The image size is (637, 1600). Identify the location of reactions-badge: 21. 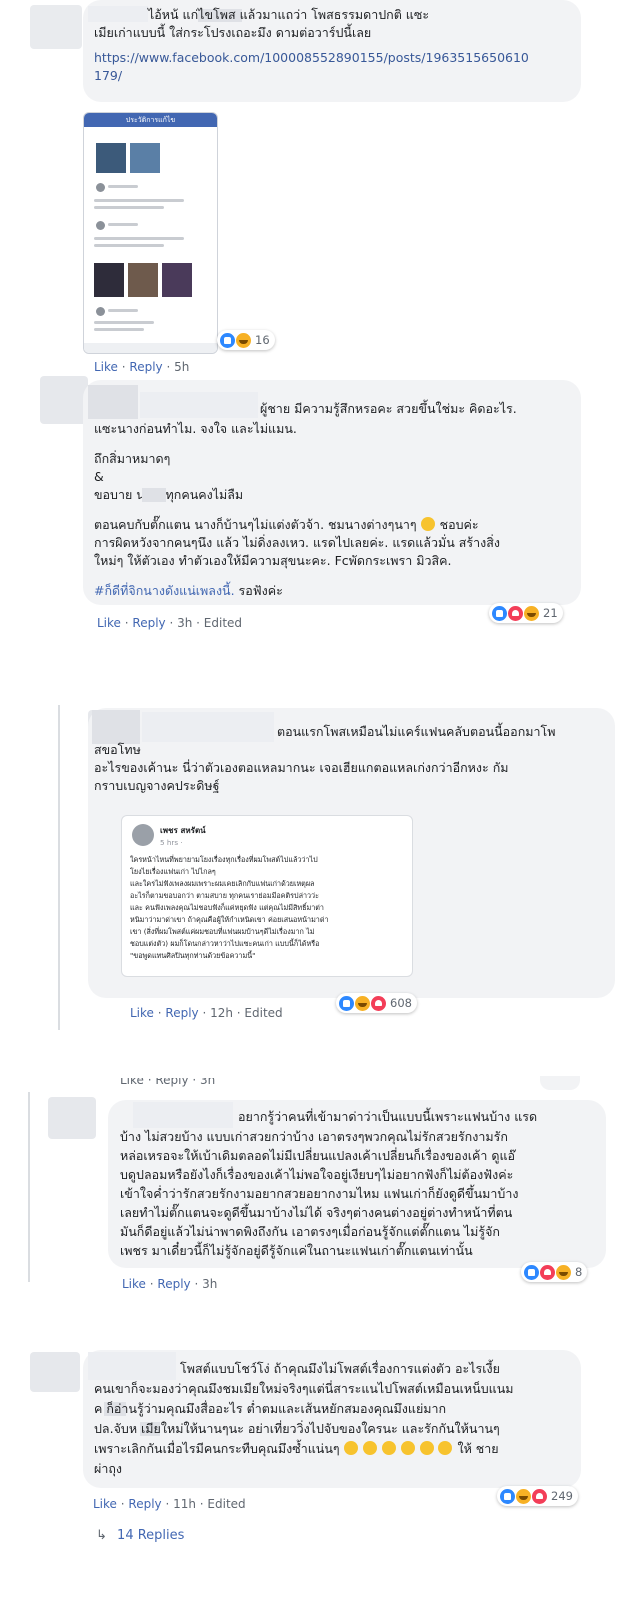
(526, 613).